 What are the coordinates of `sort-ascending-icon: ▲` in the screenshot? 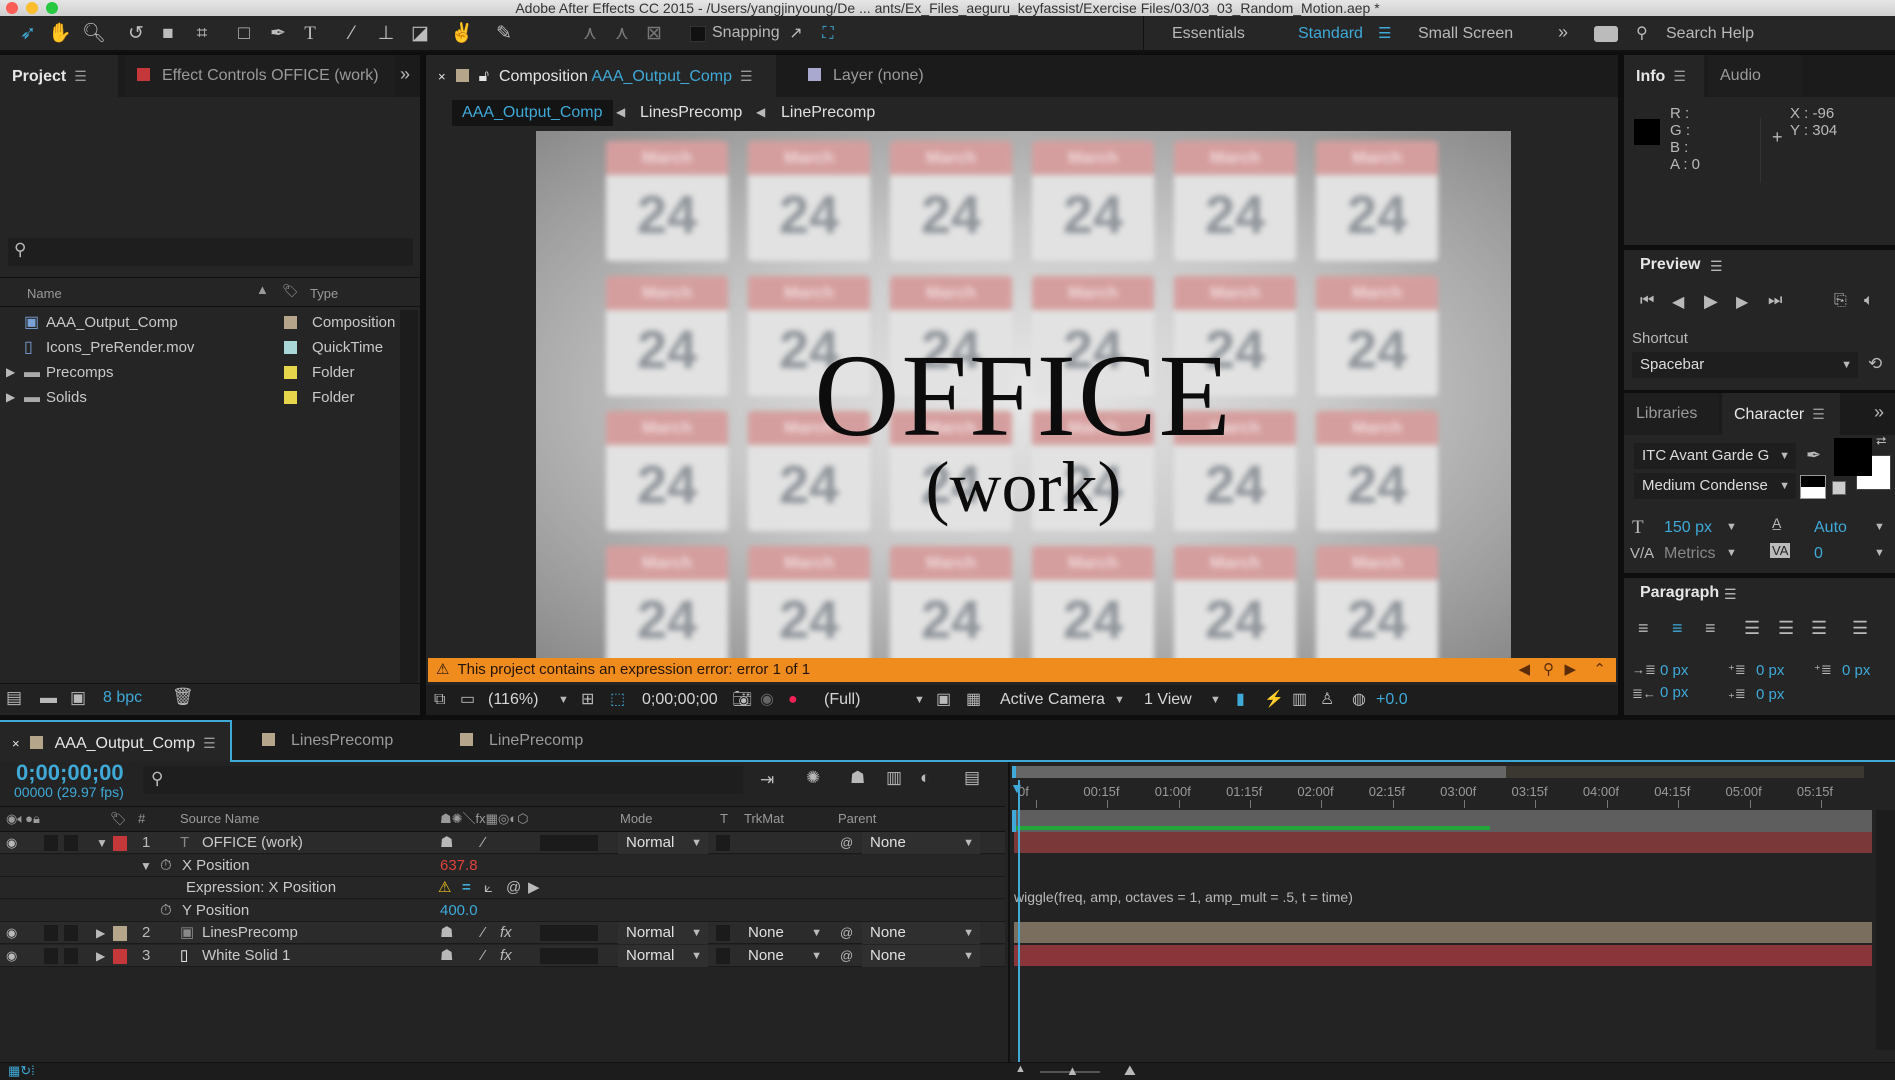 It's located at (262, 289).